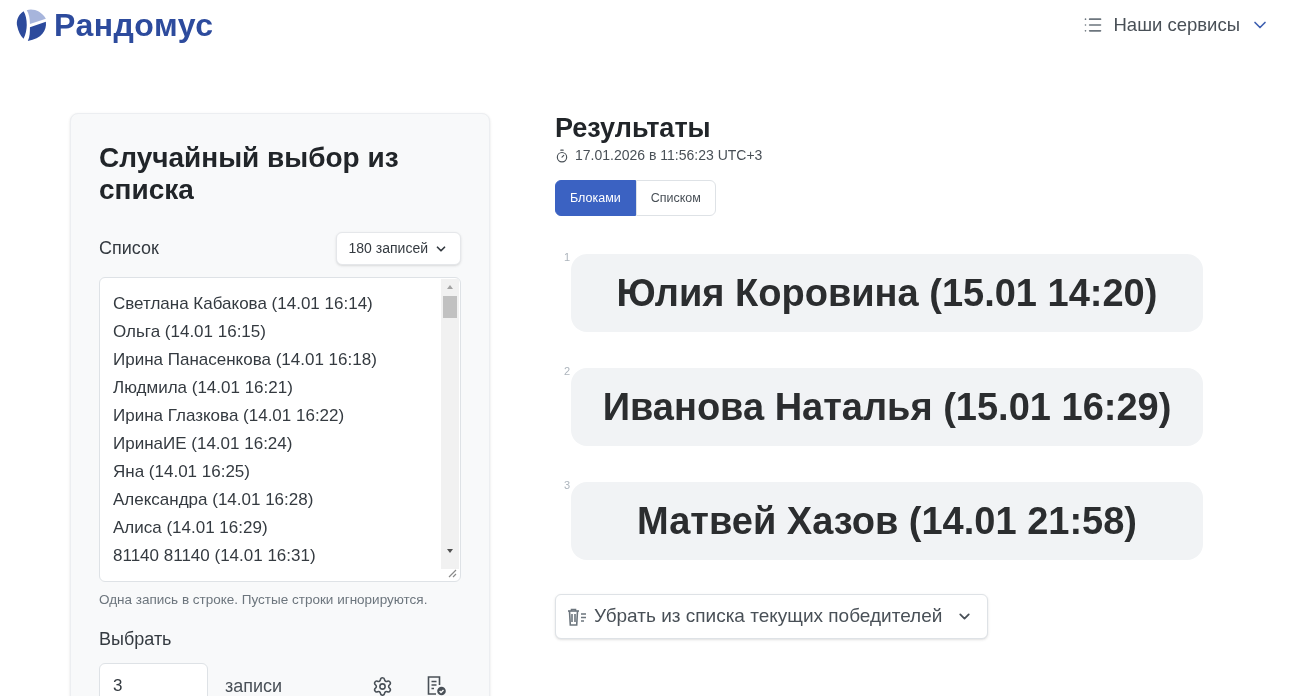  What do you see at coordinates (567, 257) in the screenshot?
I see `winner-number: 1` at bounding box center [567, 257].